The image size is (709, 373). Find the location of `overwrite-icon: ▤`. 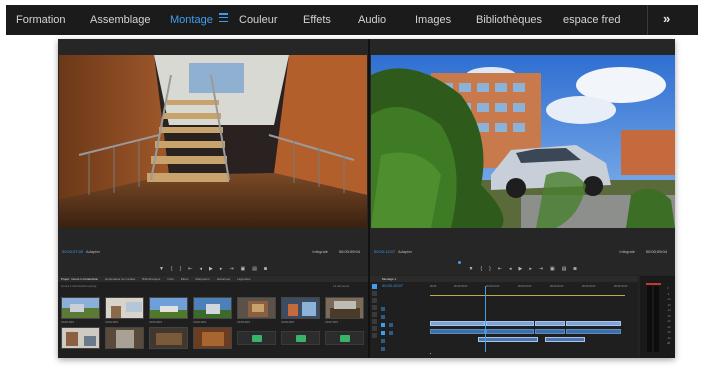

overwrite-icon: ▤ is located at coordinates (254, 270).